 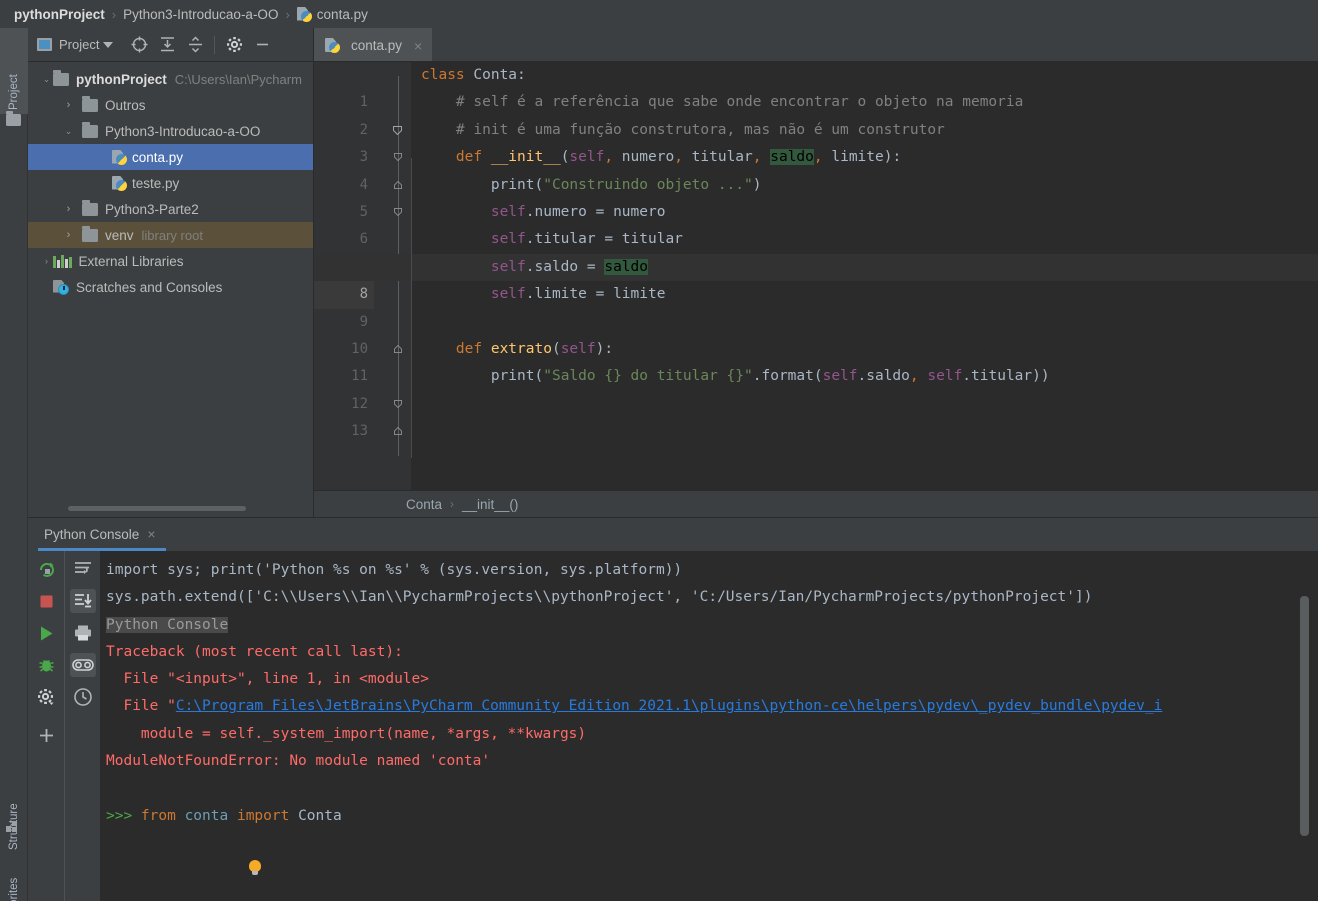 What do you see at coordinates (238, 79) in the screenshot?
I see `tree-sublabel: C:\Users\Ian\Pycharm` at bounding box center [238, 79].